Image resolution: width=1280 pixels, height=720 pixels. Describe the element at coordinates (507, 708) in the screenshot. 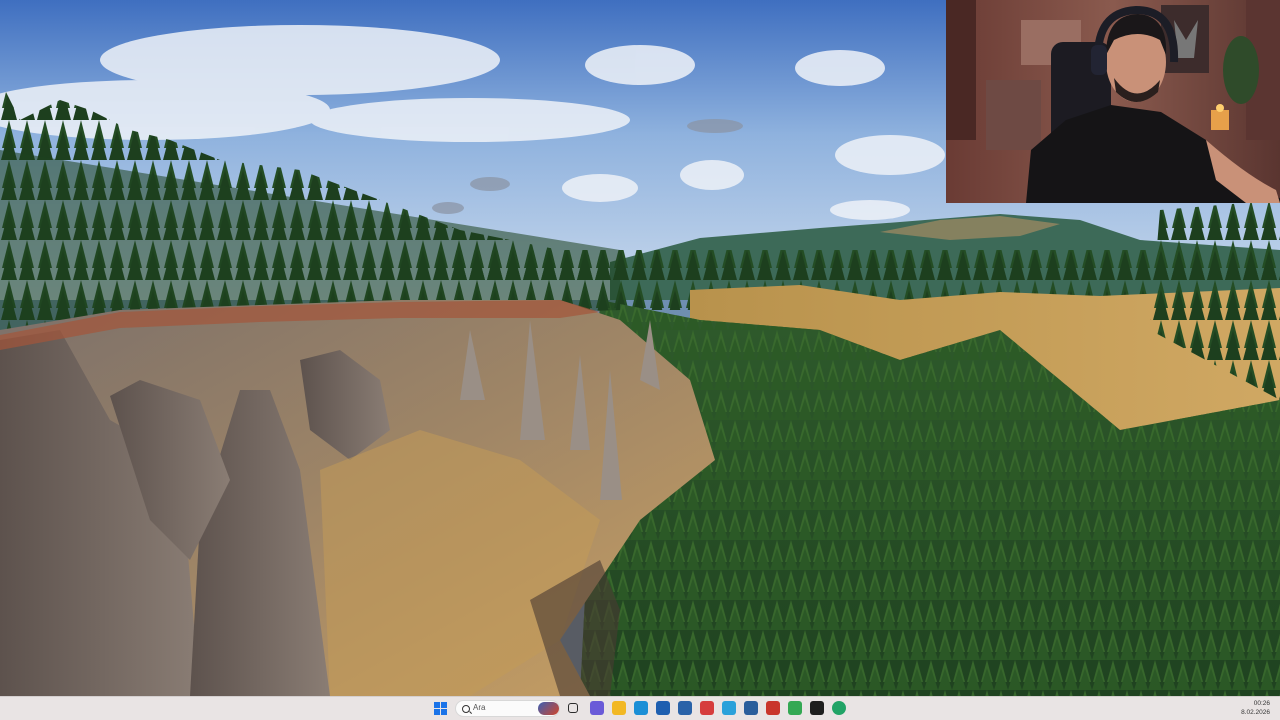

I see `search-box: Ara` at that location.